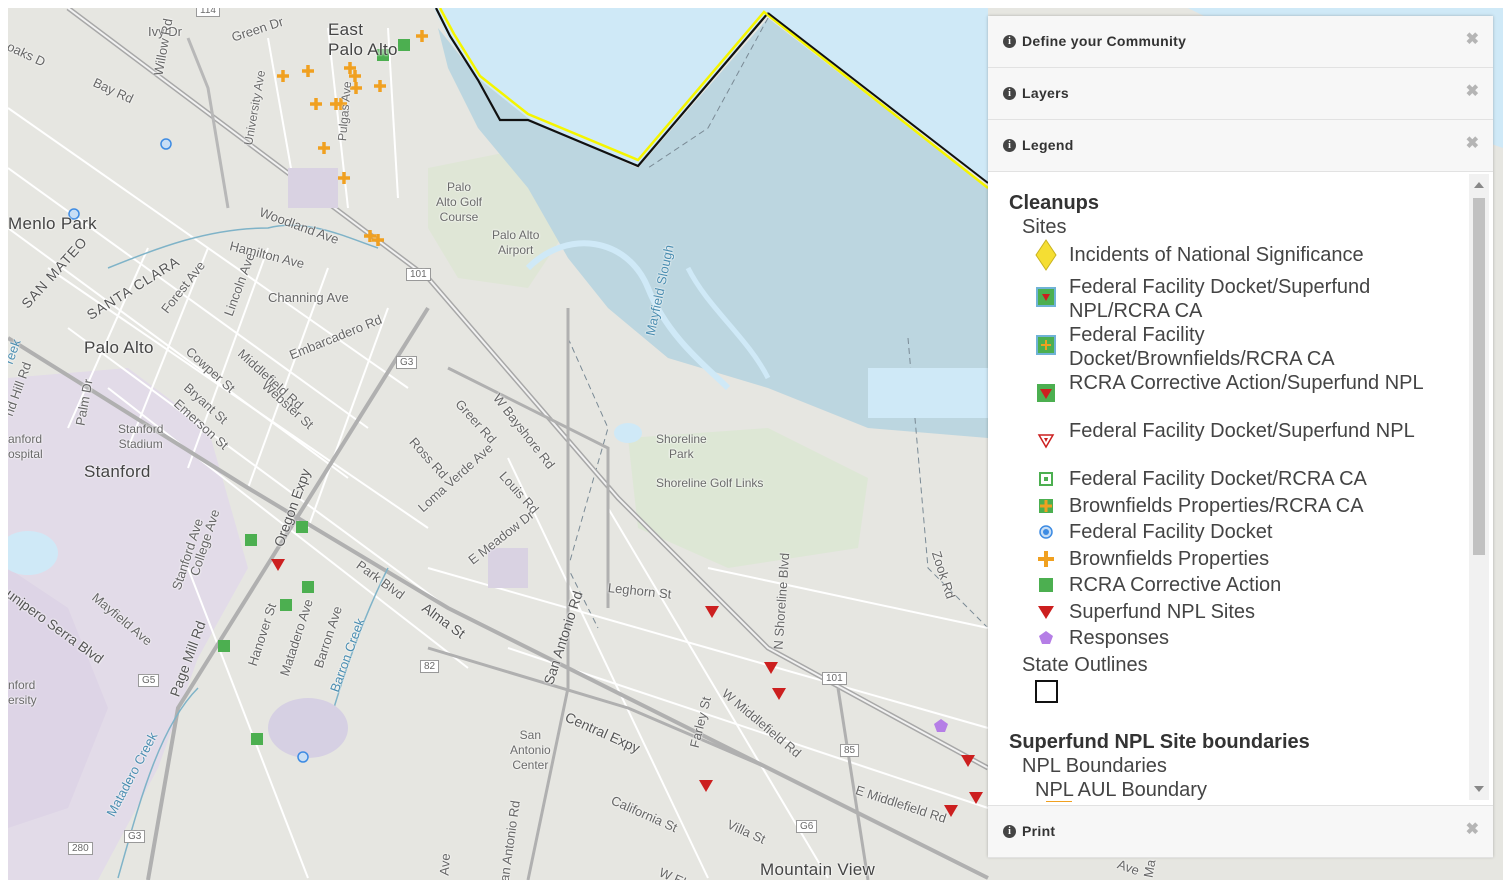 The image size is (1511, 892). What do you see at coordinates (681, 446) in the screenshot?
I see `label-shoreline-park: Shoreline Park` at bounding box center [681, 446].